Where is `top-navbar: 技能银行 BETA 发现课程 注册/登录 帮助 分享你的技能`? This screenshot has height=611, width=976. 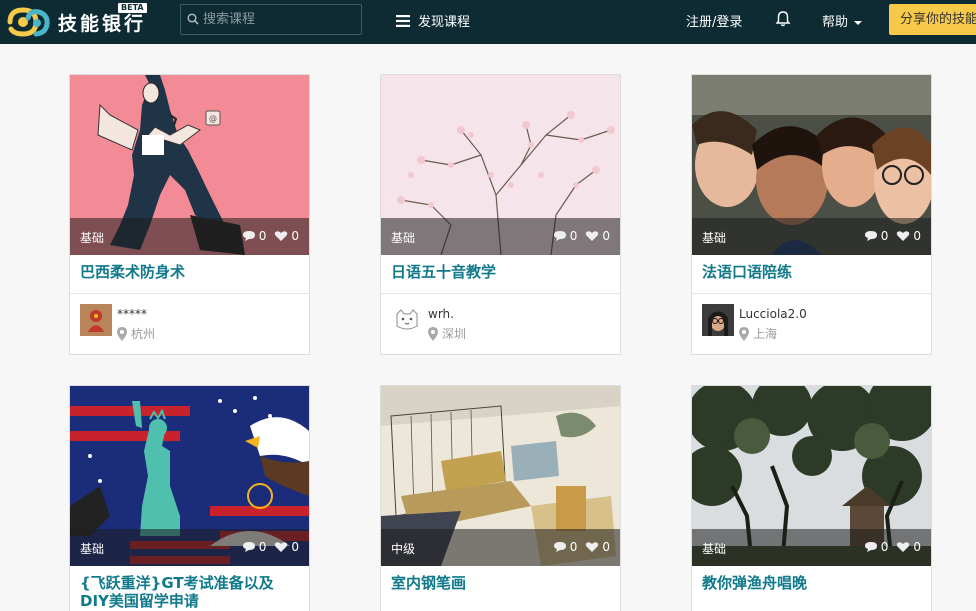 top-navbar: 技能银行 BETA 发现课程 注册/登录 帮助 分享你的技能 is located at coordinates (488, 22).